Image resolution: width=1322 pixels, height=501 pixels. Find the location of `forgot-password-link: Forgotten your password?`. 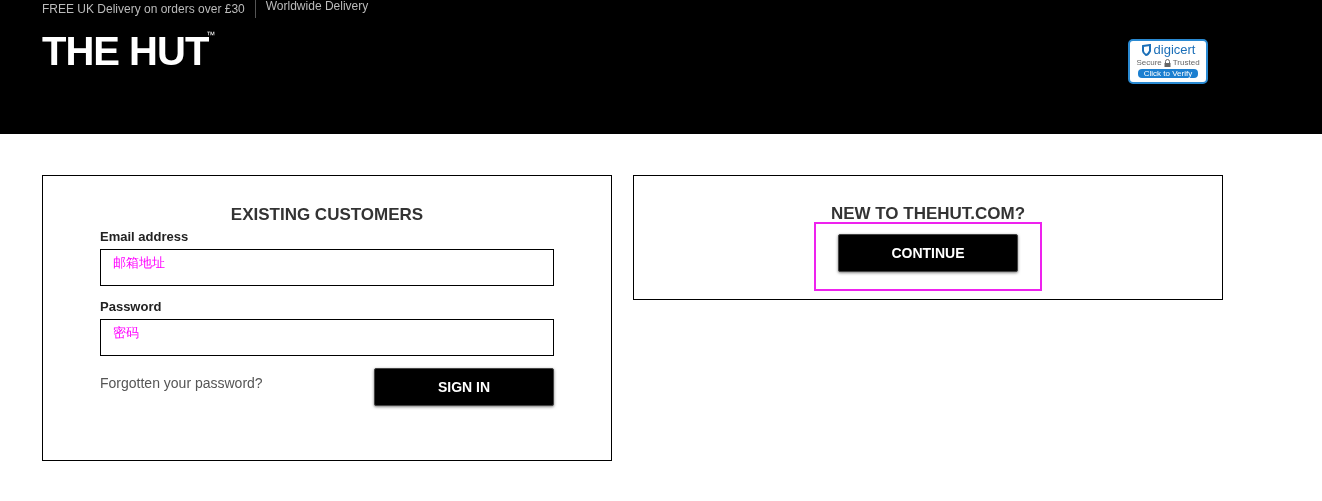

forgot-password-link: Forgotten your password? is located at coordinates (181, 390).